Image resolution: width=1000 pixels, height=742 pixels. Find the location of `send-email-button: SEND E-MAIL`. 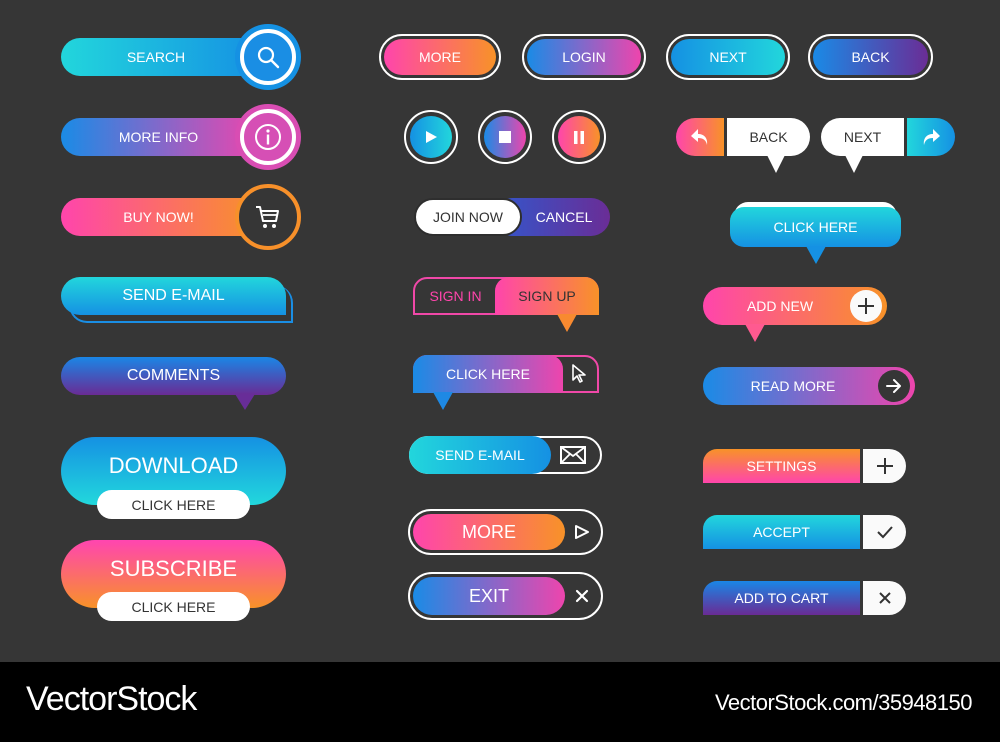

send-email-button: SEND E-MAIL is located at coordinates (177, 300).